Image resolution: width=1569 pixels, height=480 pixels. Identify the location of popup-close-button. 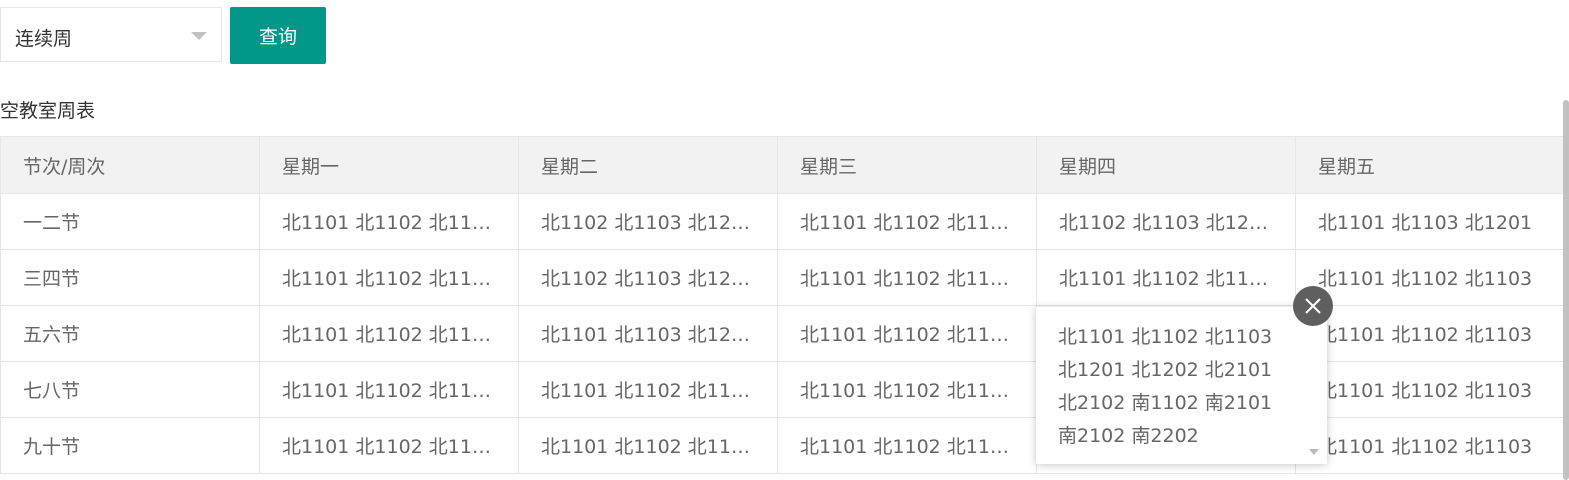
(1313, 306).